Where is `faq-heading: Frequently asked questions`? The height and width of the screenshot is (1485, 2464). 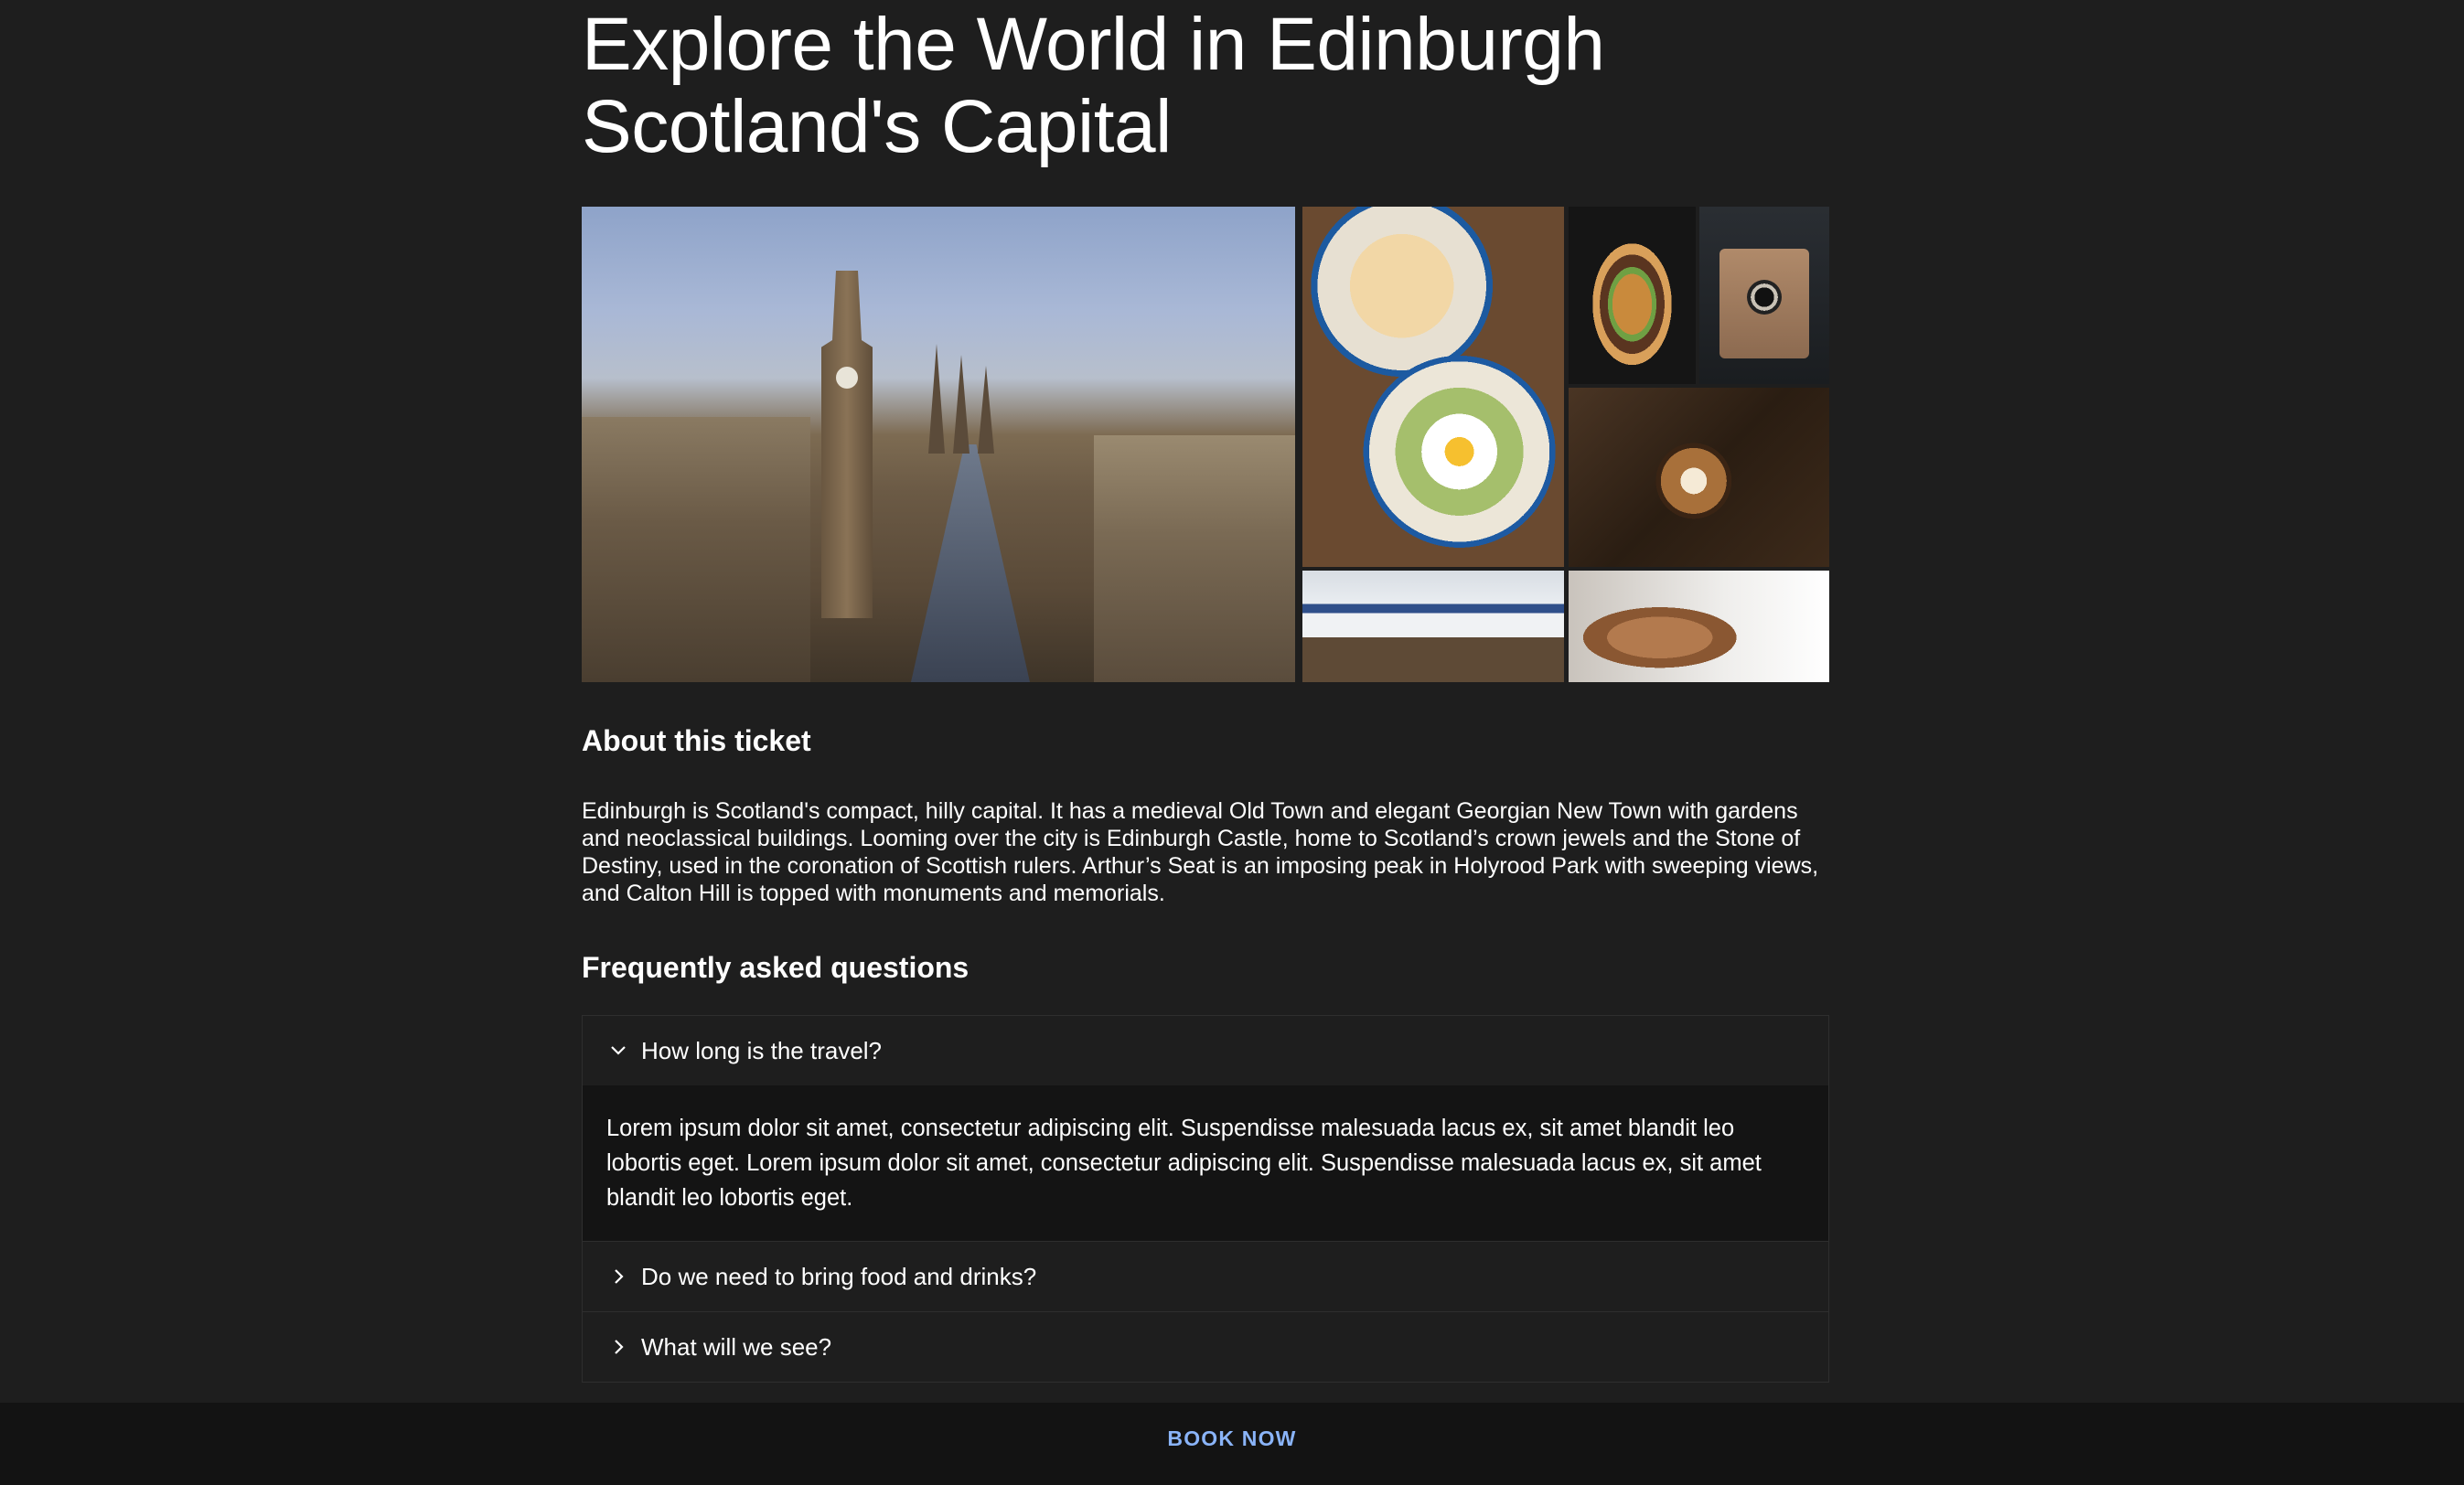 faq-heading: Frequently asked questions is located at coordinates (776, 968).